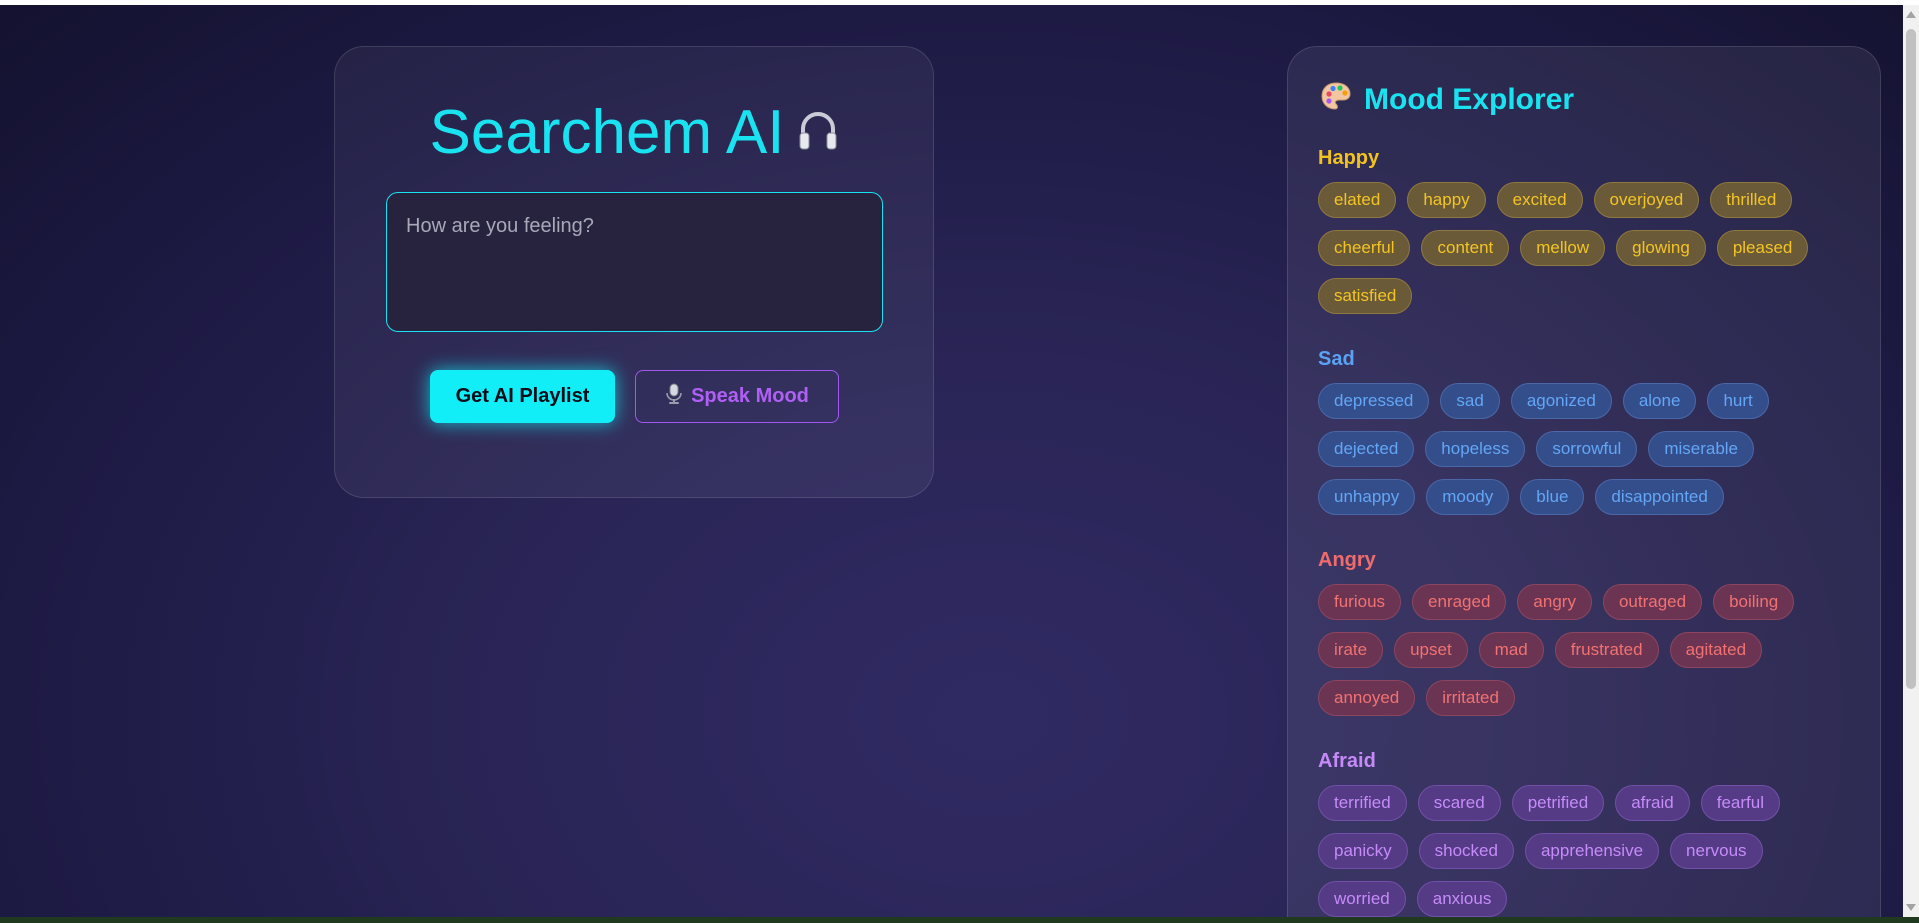  Describe the element at coordinates (1347, 761) in the screenshot. I see `mood-section-title: Afraid` at that location.